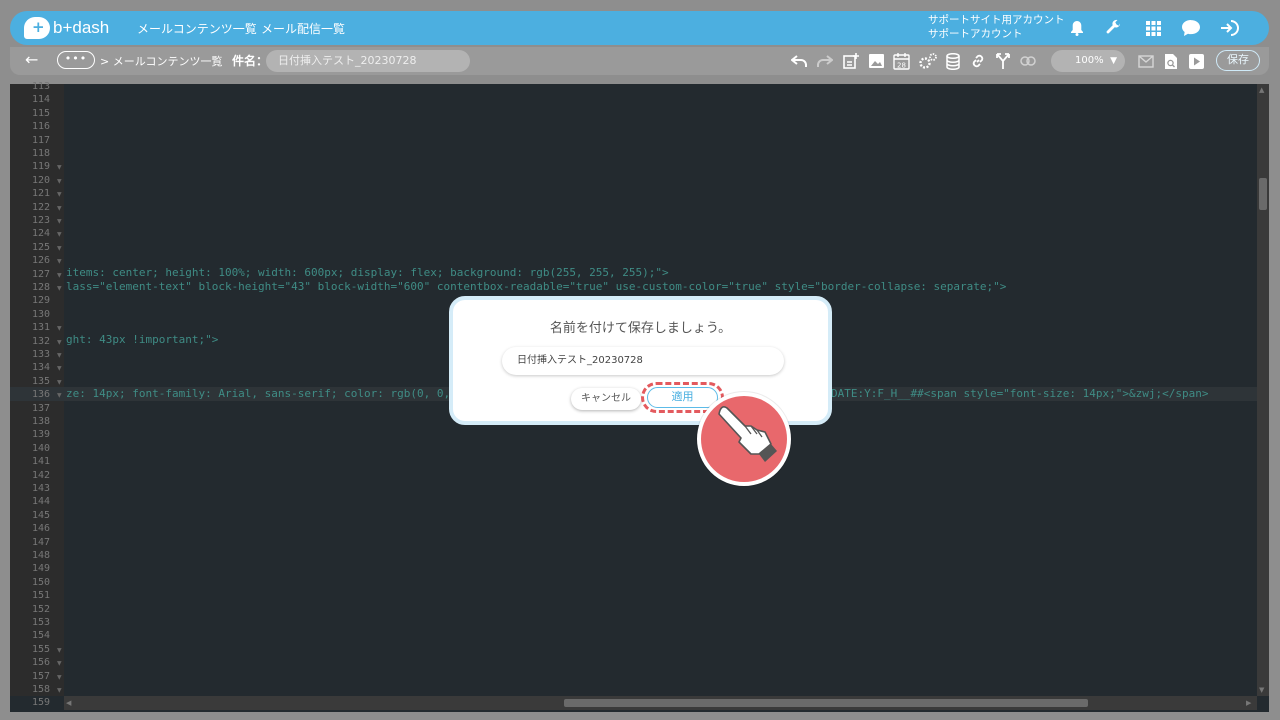 This screenshot has height=720, width=1280. What do you see at coordinates (368, 61) in the screenshot?
I see `subject-input: 日付挿入テスト_20230728` at bounding box center [368, 61].